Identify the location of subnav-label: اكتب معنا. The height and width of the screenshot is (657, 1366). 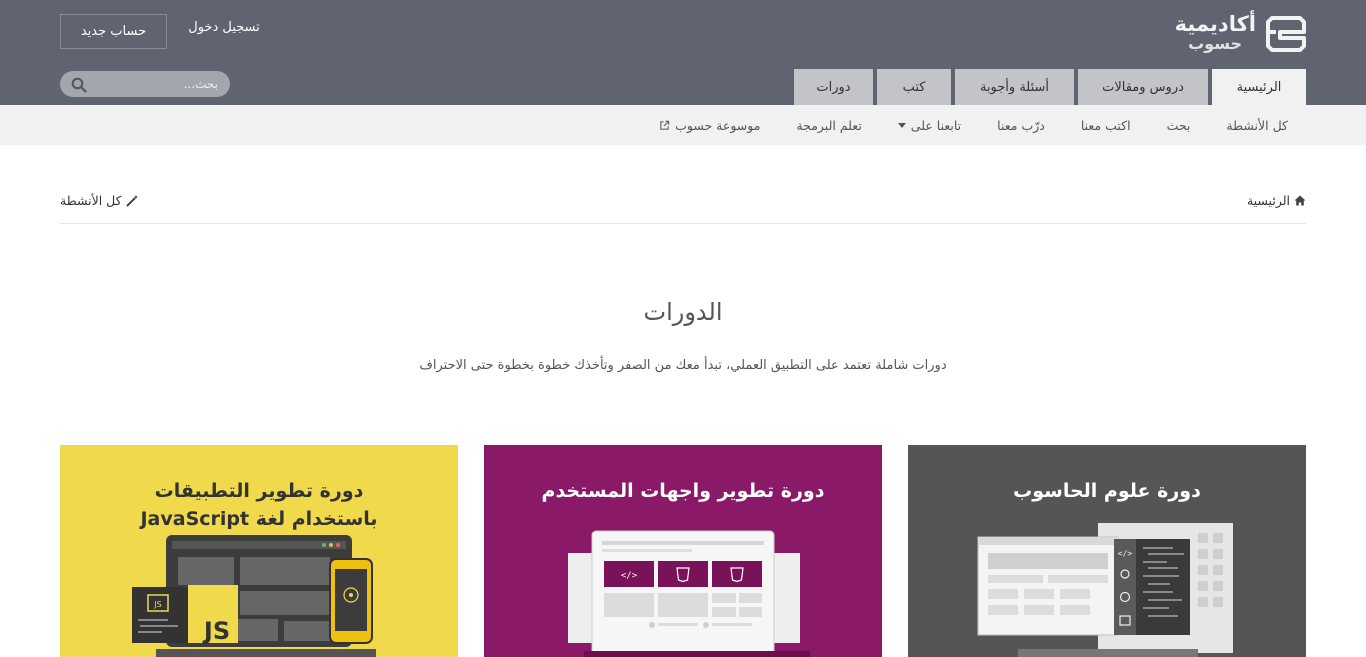
(1105, 125).